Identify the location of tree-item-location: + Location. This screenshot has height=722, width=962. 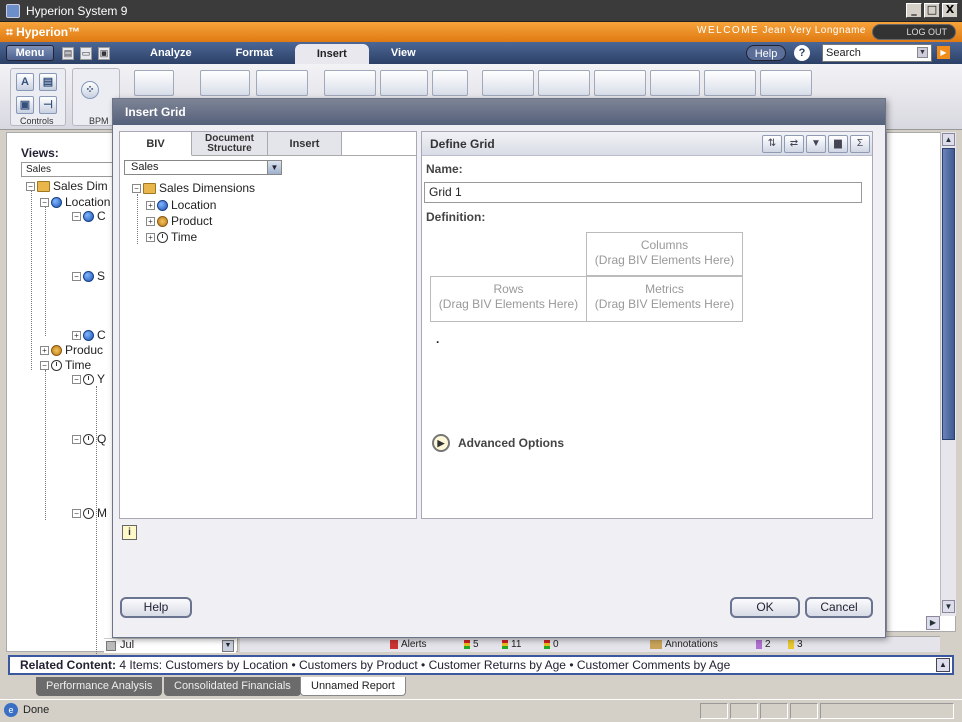
(181, 205).